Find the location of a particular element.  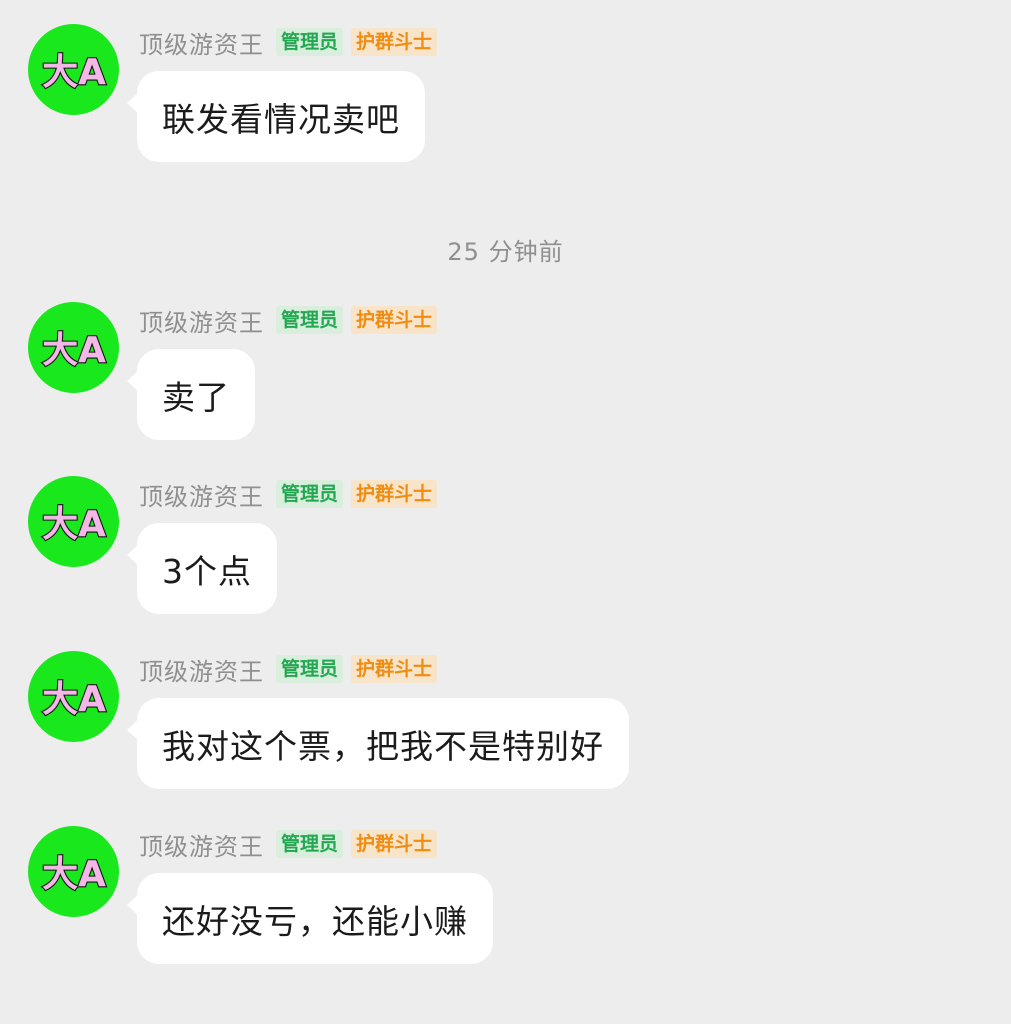

message-bubble: 卖了 is located at coordinates (191, 394).